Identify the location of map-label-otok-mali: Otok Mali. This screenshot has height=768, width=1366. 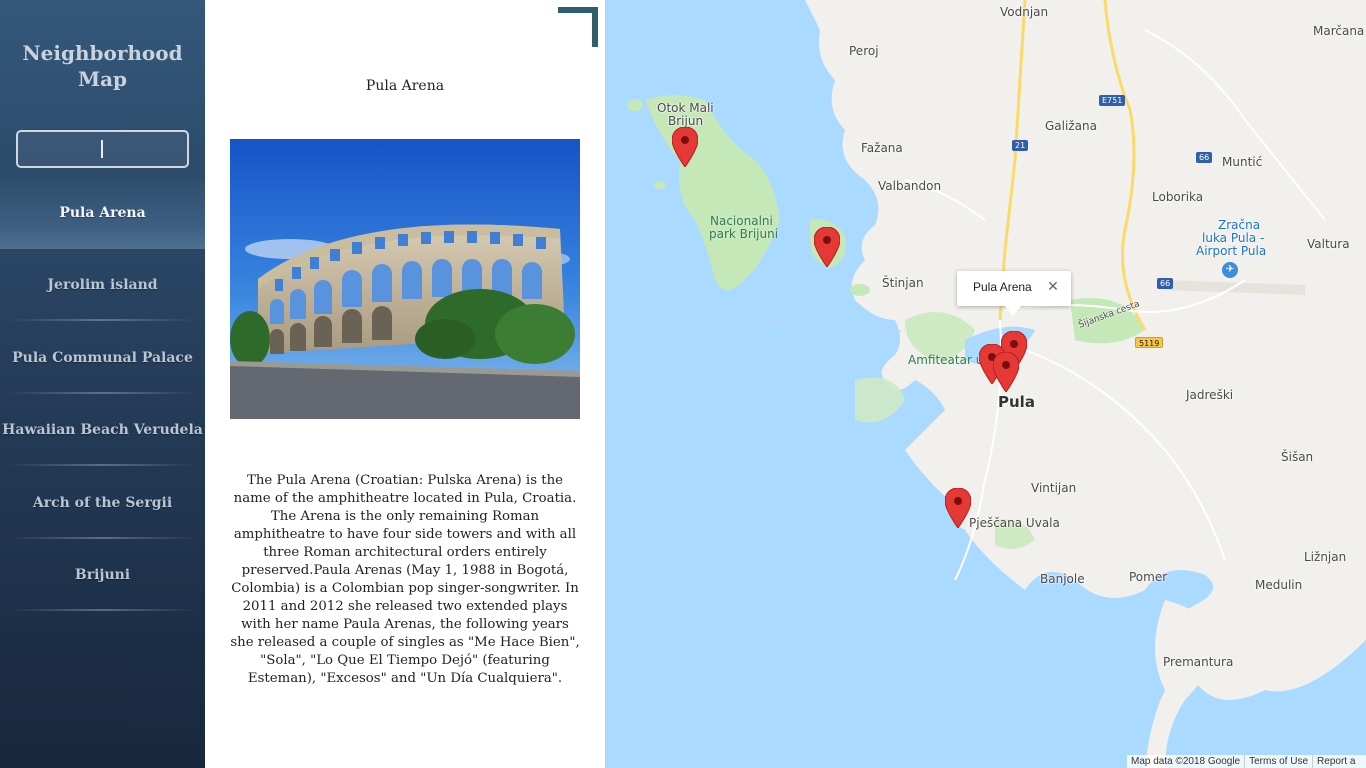
(685, 108).